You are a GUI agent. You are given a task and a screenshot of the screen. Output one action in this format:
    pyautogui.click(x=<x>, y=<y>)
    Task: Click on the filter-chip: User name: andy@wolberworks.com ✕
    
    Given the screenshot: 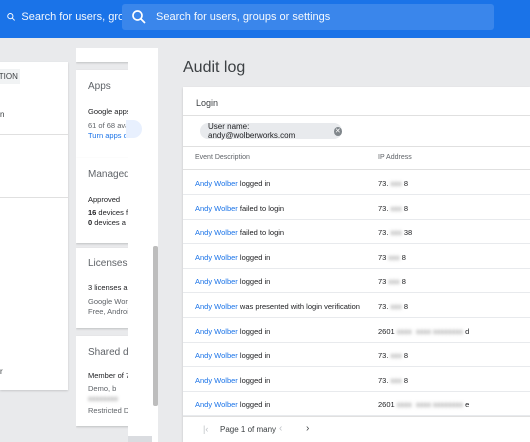 What is the action you would take?
    pyautogui.click(x=271, y=131)
    